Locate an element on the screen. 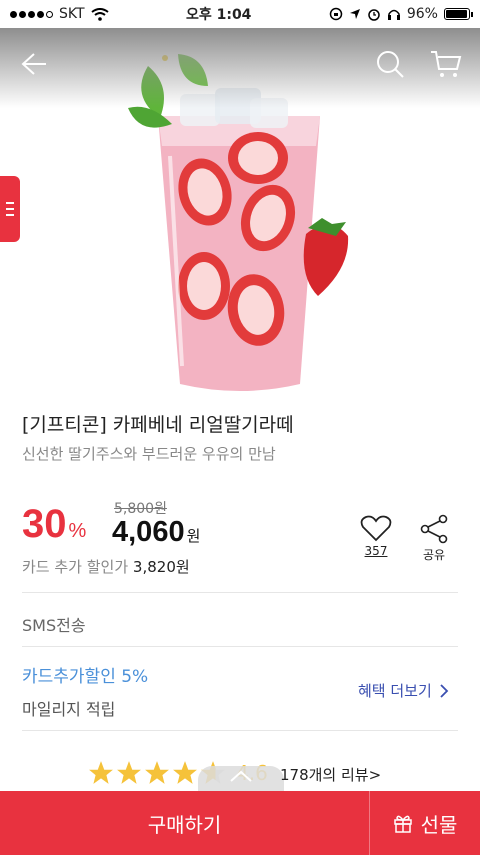 The height and width of the screenshot is (855, 480). cart-icon is located at coordinates (446, 64).